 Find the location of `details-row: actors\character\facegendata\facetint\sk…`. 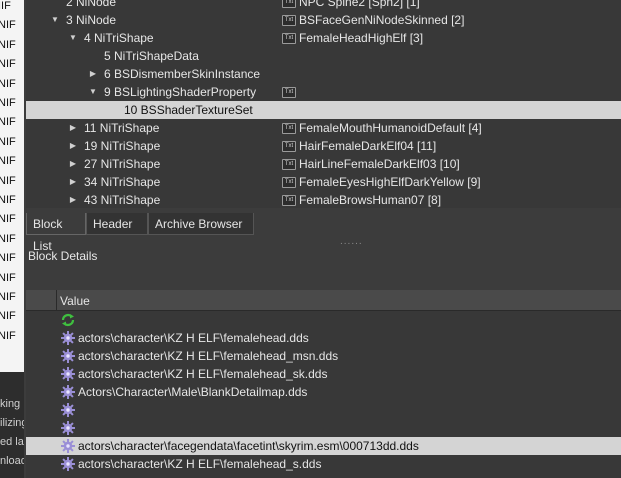

details-row: actors\character\facegendata\facetint\sk… is located at coordinates (323, 446).